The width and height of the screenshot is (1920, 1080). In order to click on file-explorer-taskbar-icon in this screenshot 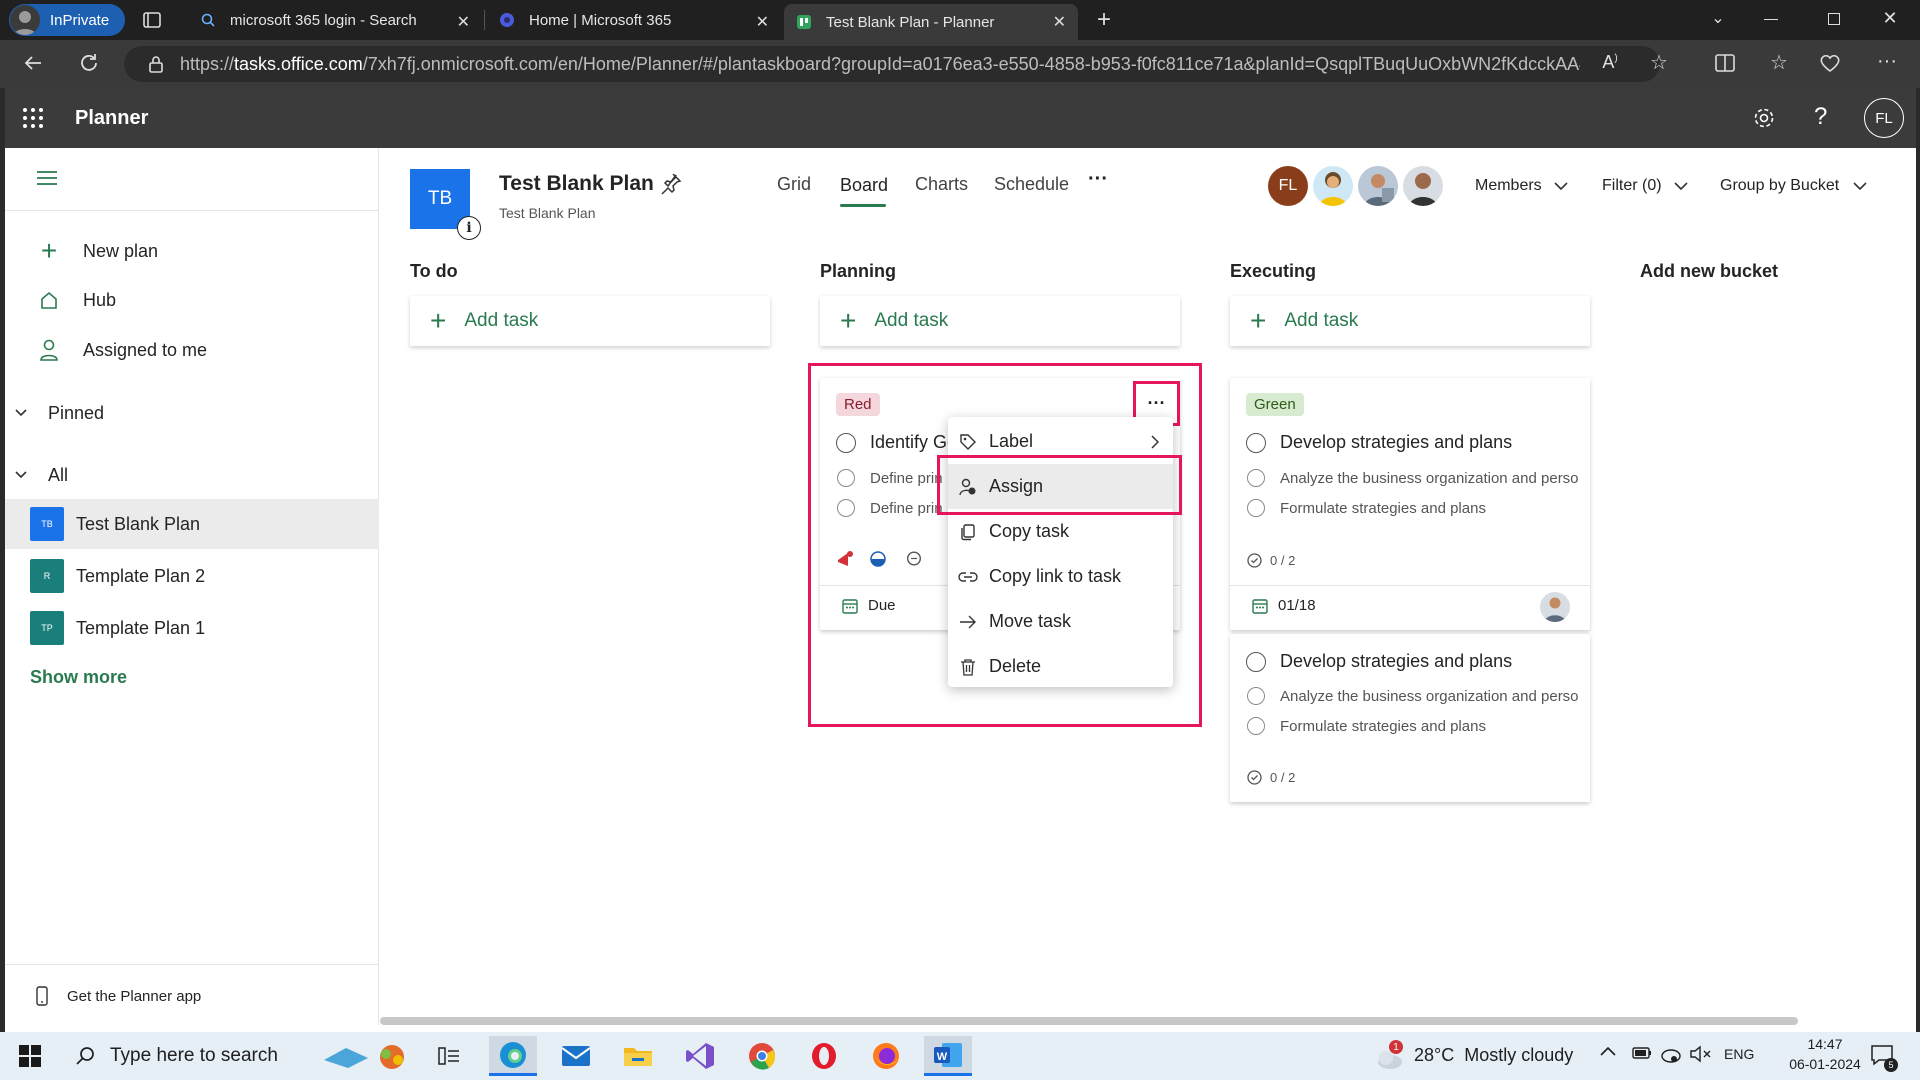, I will do `click(638, 1056)`.